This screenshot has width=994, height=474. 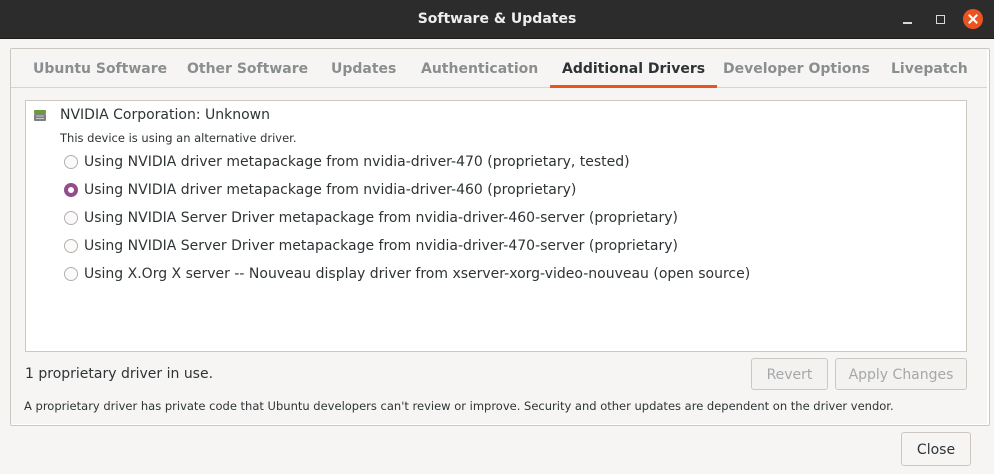 What do you see at coordinates (40, 115) in the screenshot?
I see `chip-icon` at bounding box center [40, 115].